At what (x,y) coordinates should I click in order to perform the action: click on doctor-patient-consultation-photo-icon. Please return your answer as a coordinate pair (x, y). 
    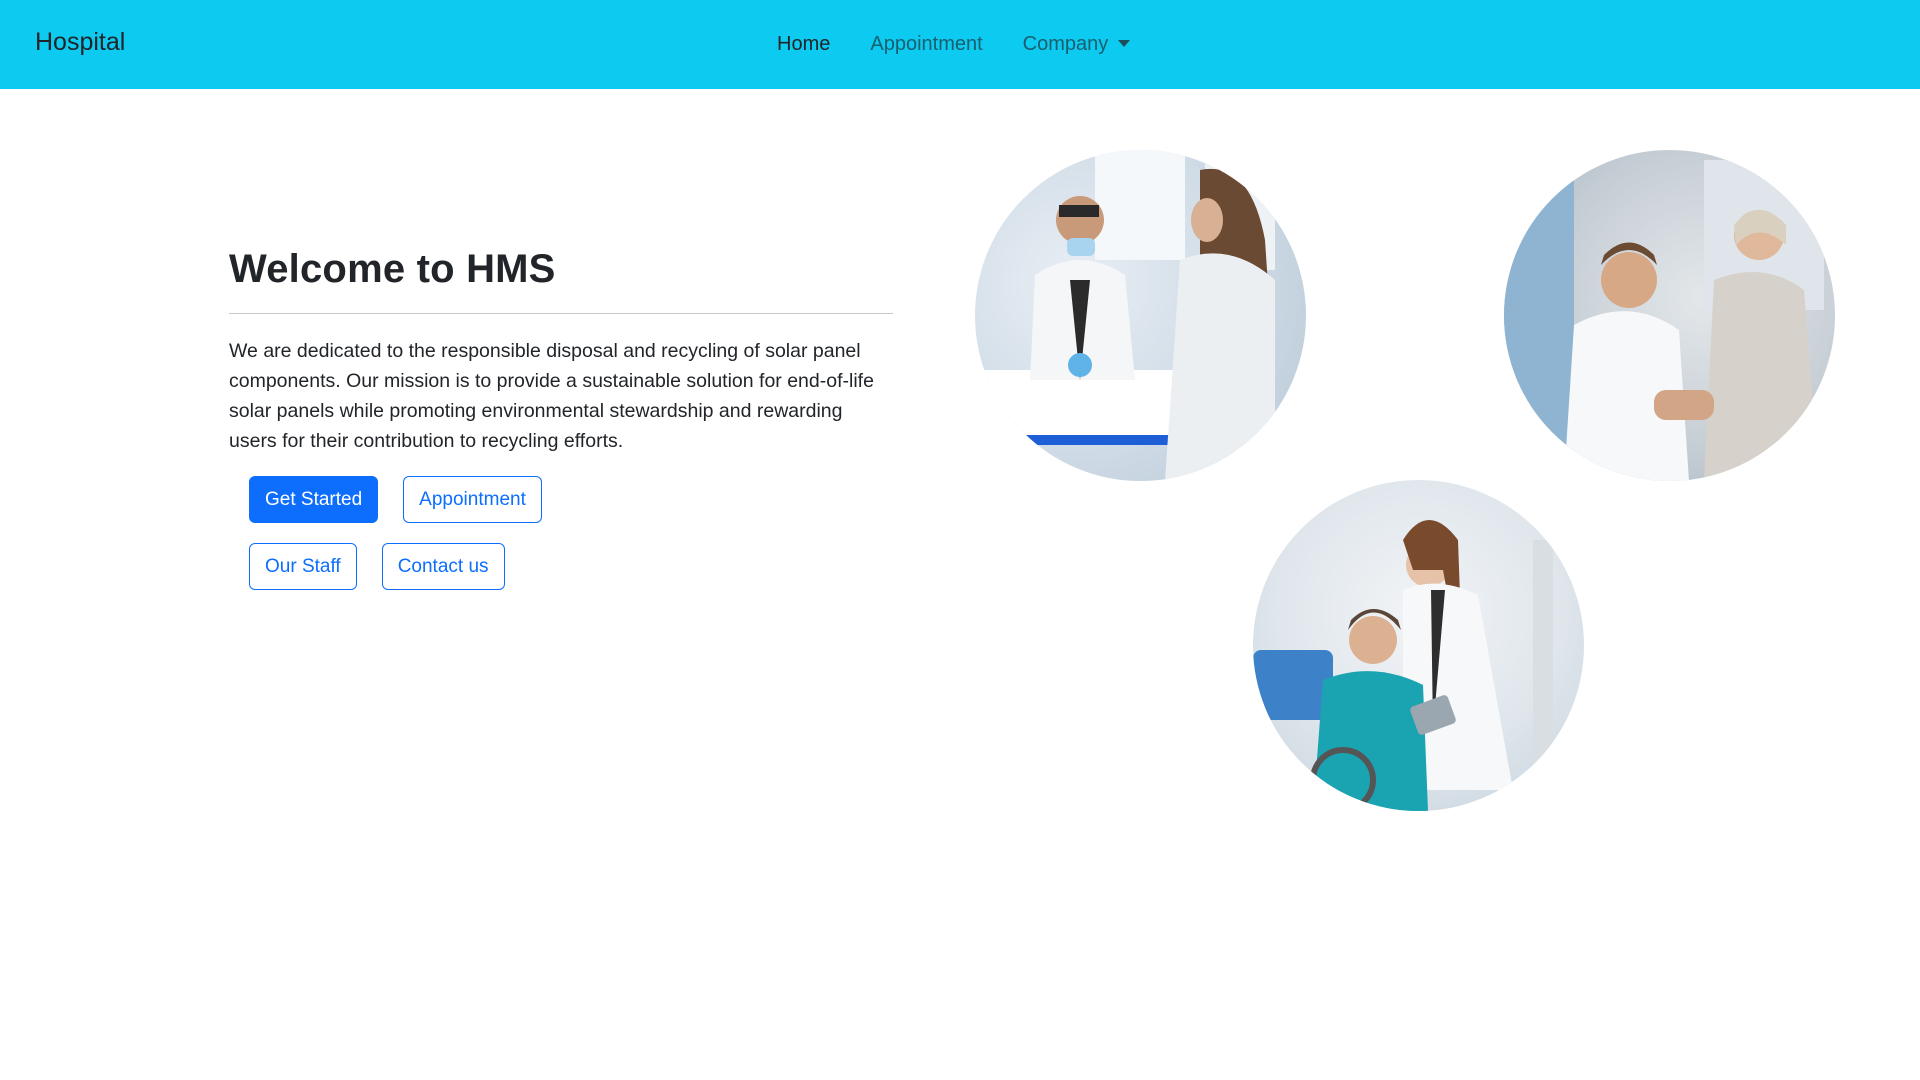
    Looking at the image, I should click on (1125, 315).